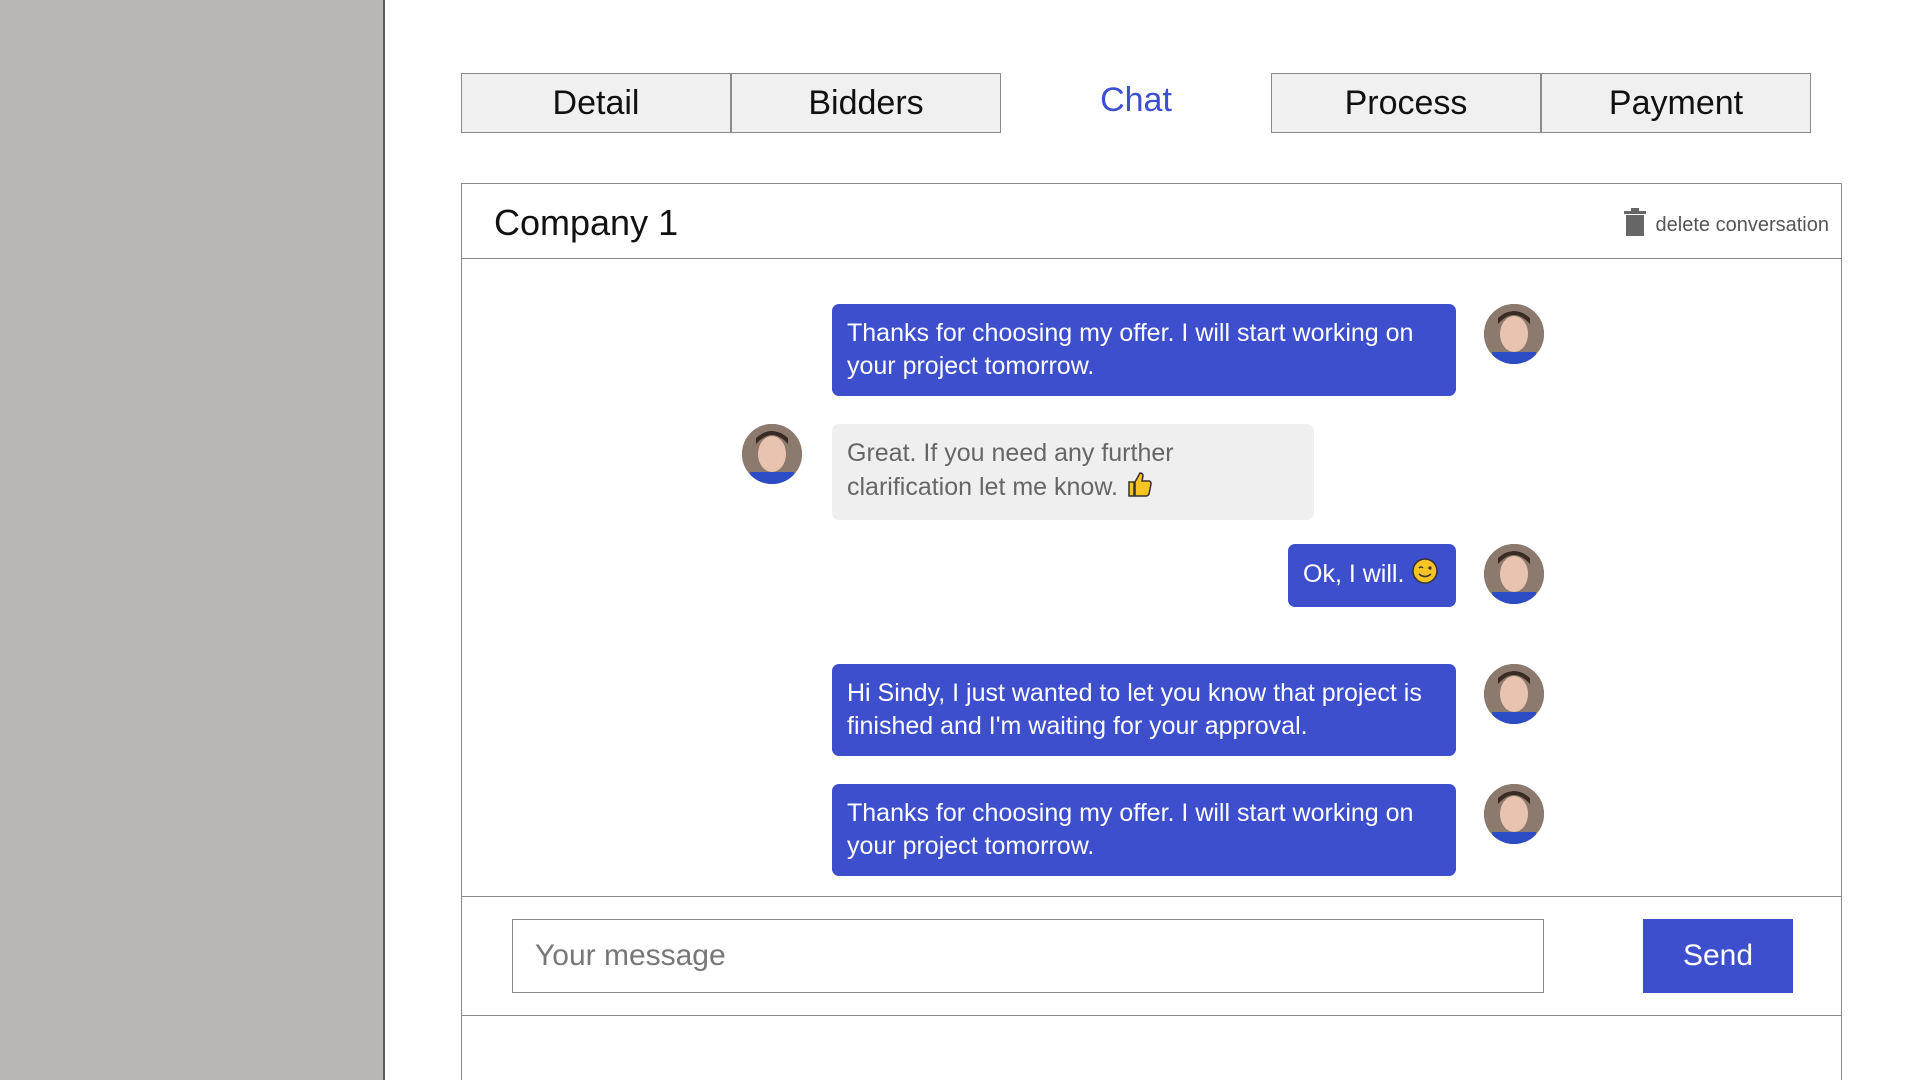  What do you see at coordinates (1676, 103) in the screenshot?
I see `tab-payment: Payment` at bounding box center [1676, 103].